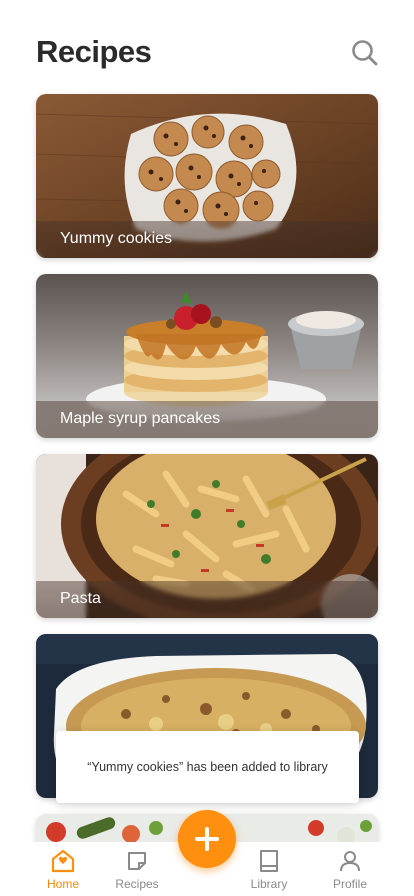 The image size is (414, 896). Describe the element at coordinates (365, 53) in the screenshot. I see `search-icon` at that location.